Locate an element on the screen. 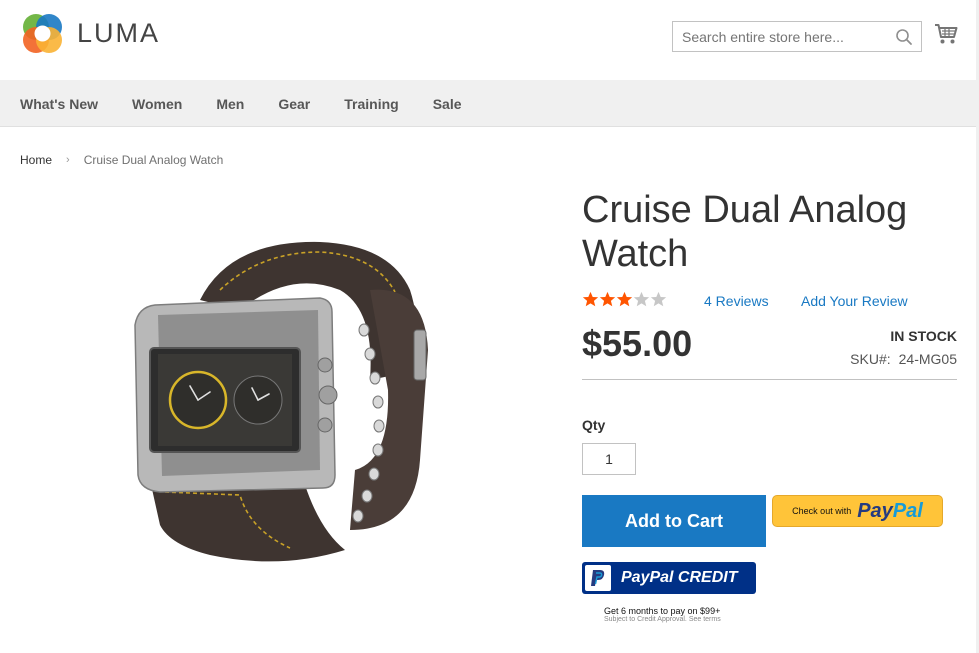  search-icon is located at coordinates (904, 37).